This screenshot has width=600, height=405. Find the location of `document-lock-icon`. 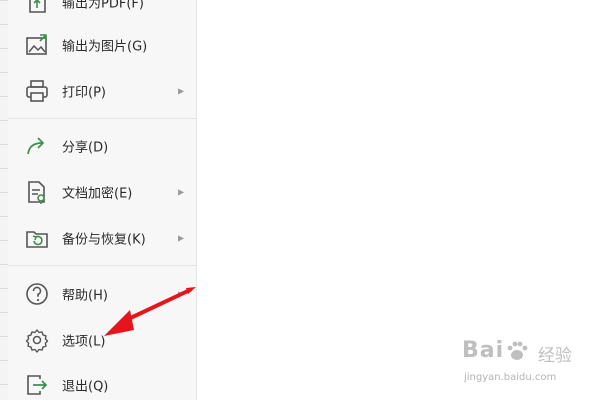

document-lock-icon is located at coordinates (37, 192).